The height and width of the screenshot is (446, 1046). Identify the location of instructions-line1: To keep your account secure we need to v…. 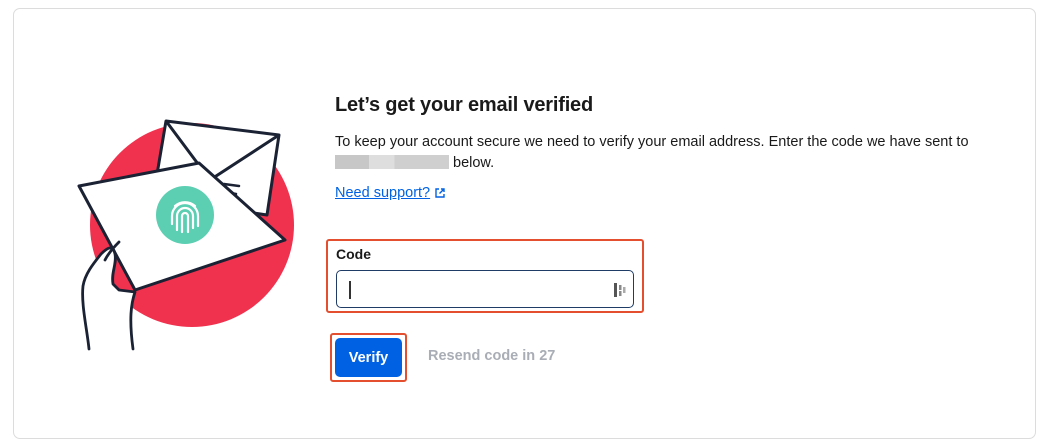
(652, 142).